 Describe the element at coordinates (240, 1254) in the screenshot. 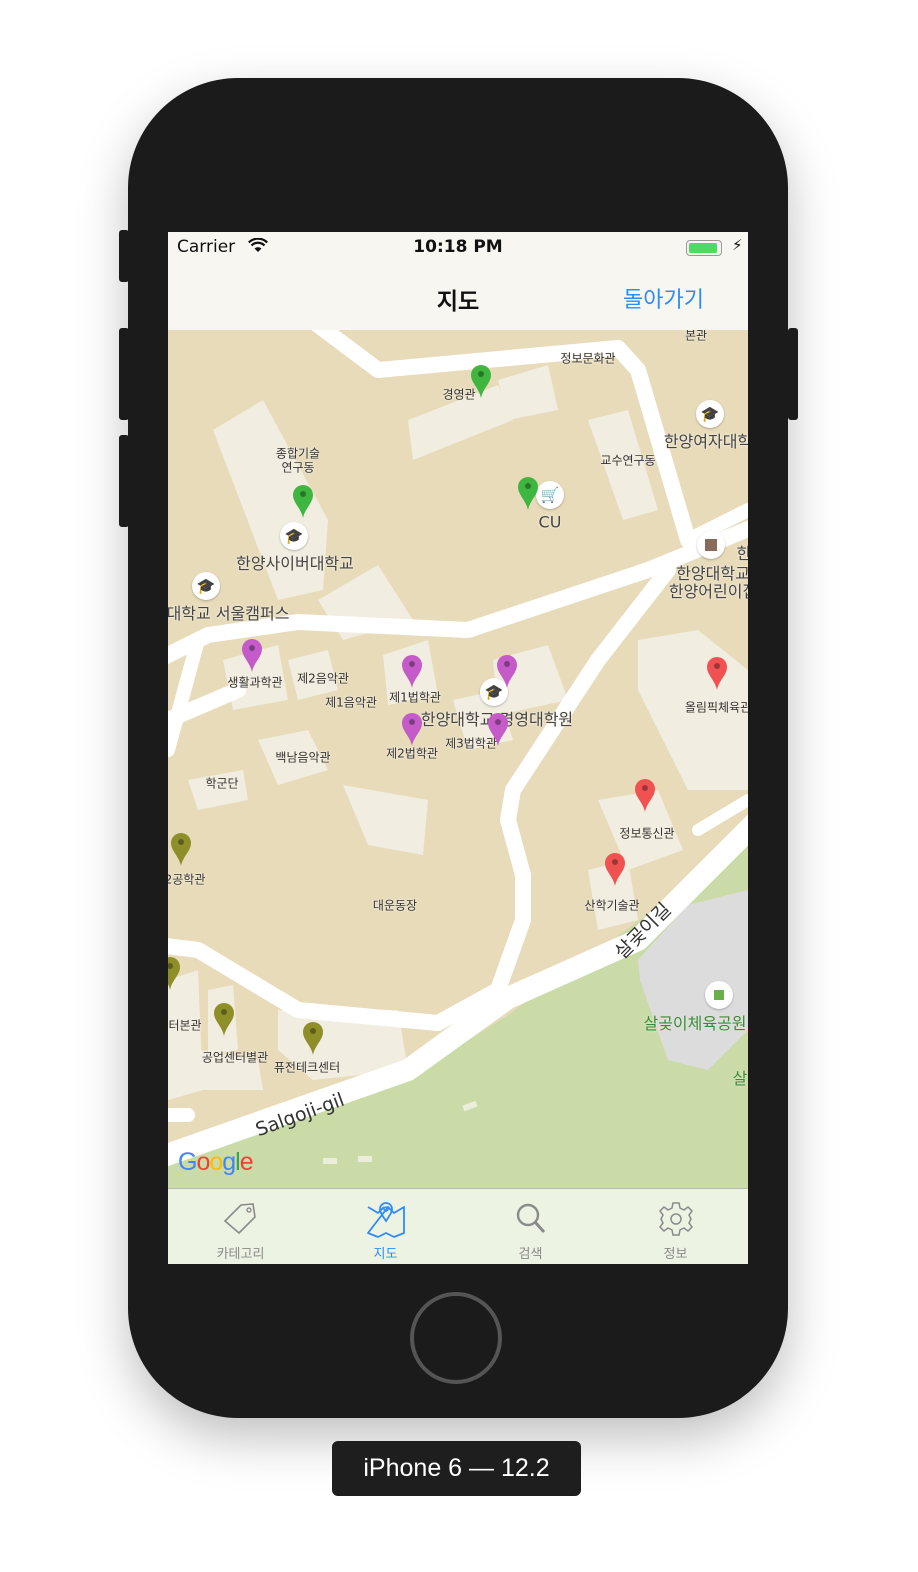

I see `tab-label: 카테고리` at that location.